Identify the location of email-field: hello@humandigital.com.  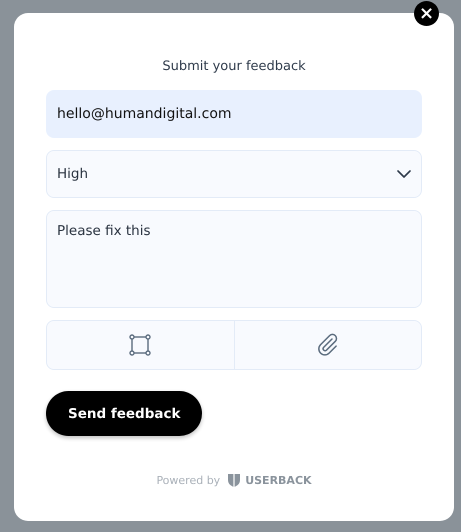
(234, 114).